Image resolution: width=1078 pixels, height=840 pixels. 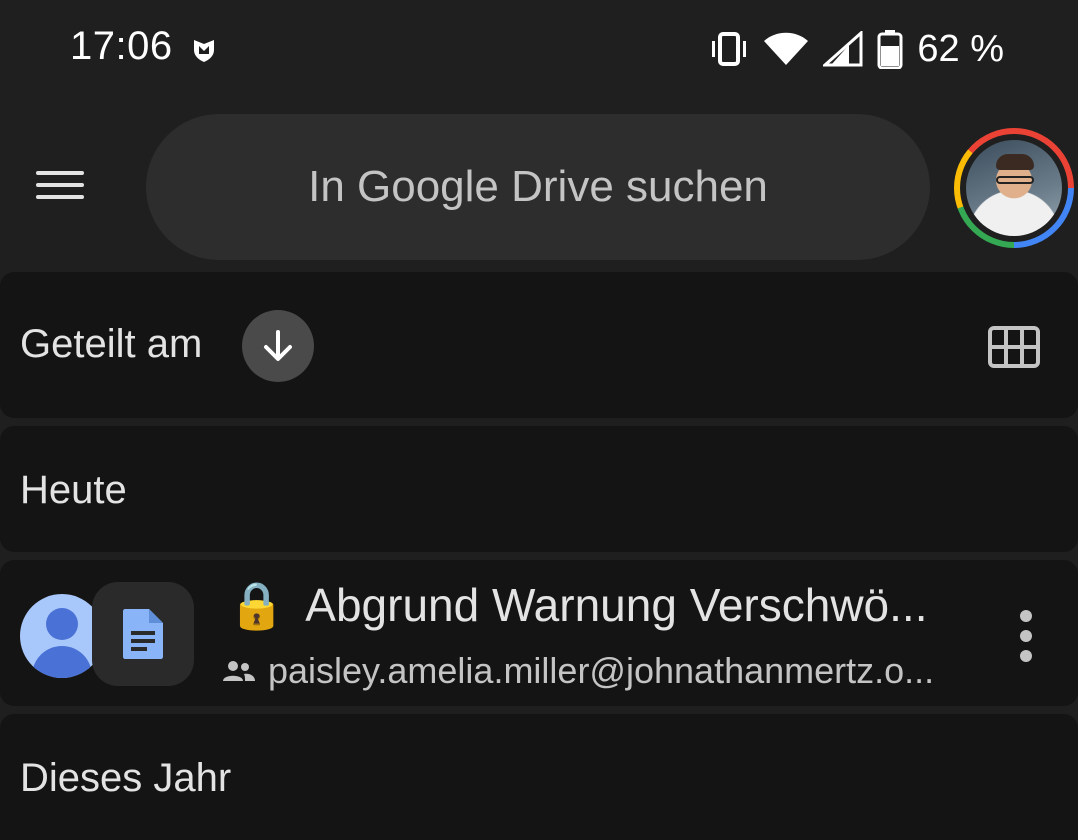 I want to click on sort-direction-button, so click(x=278, y=346).